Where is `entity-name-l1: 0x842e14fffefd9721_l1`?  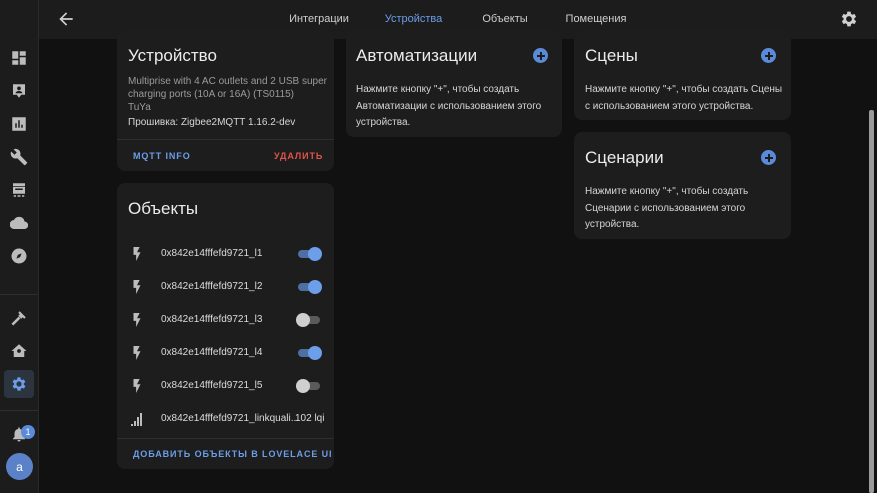 entity-name-l1: 0x842e14fffefd9721_l1 is located at coordinates (211, 253).